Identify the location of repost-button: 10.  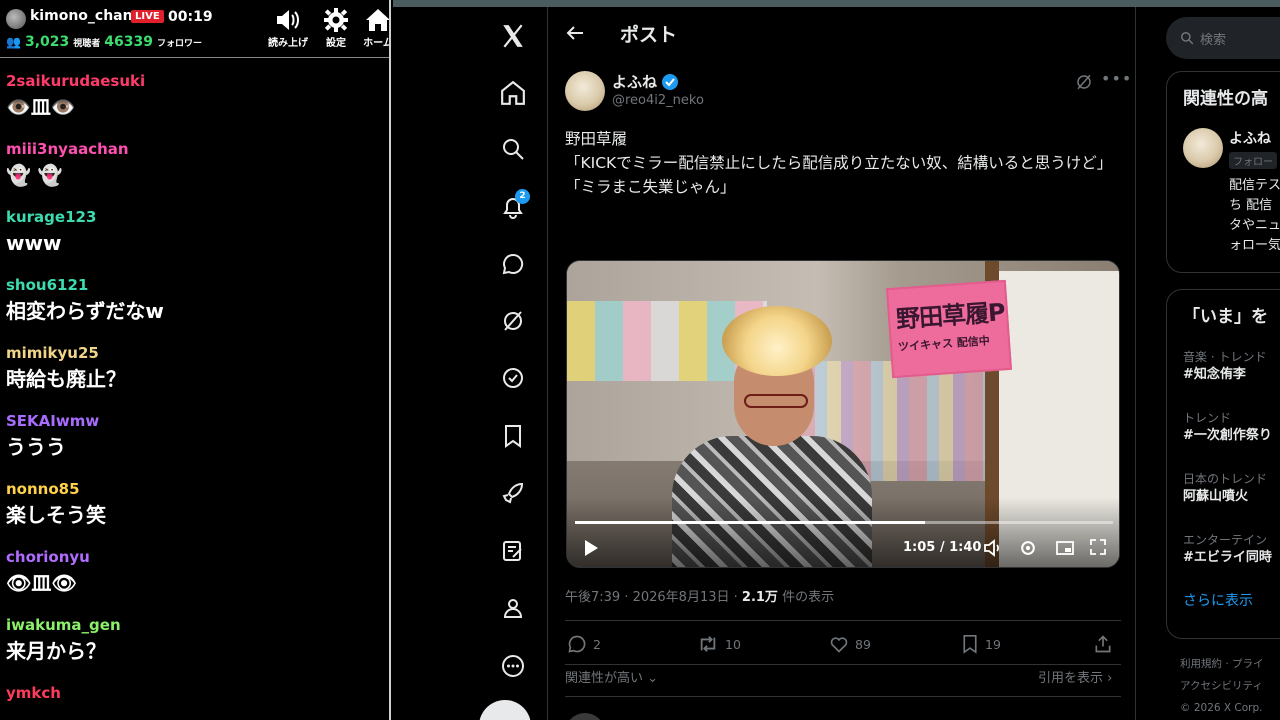
(719, 644).